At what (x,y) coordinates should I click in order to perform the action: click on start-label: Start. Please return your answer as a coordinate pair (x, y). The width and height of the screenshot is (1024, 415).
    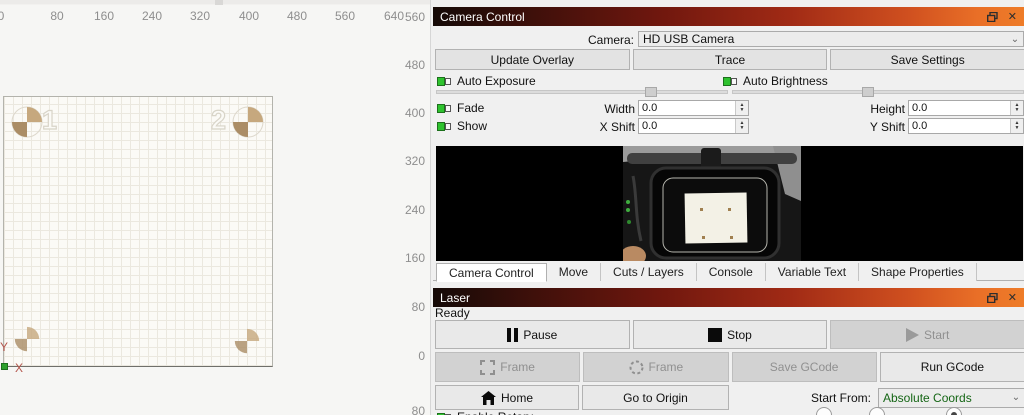
    Looking at the image, I should click on (937, 334).